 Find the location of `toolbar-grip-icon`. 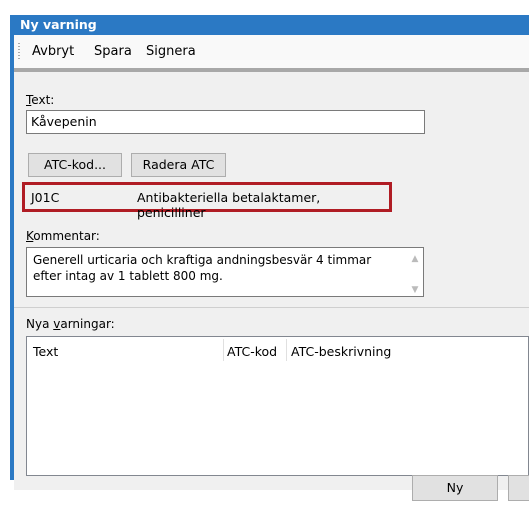

toolbar-grip-icon is located at coordinates (19, 52).